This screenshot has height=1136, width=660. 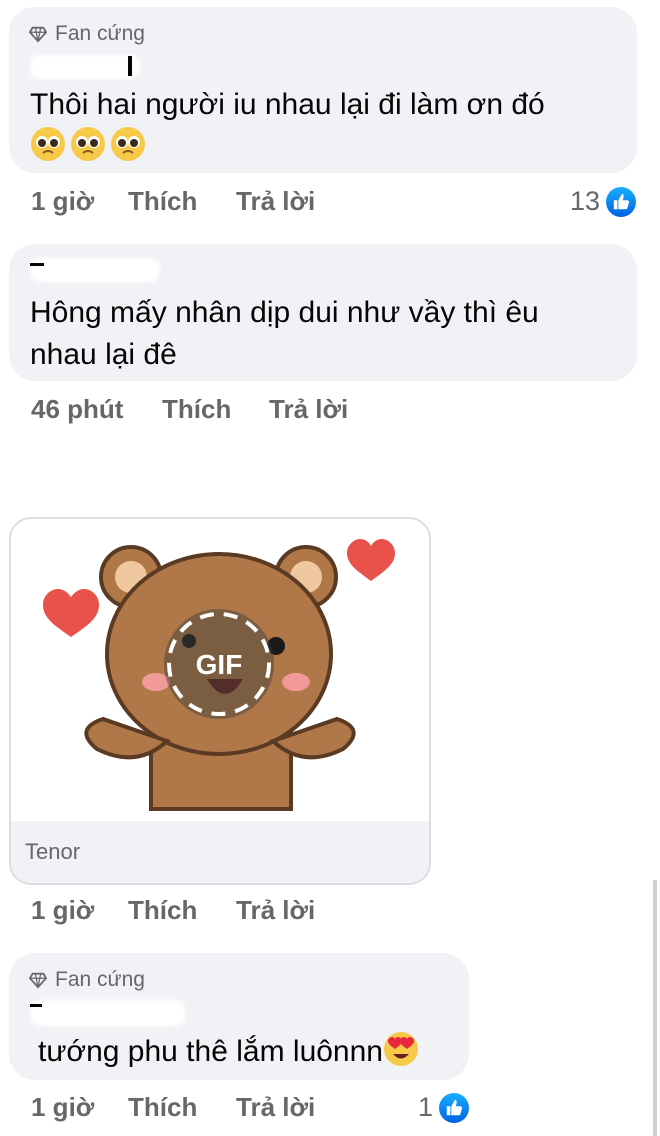 I want to click on gif-provider-bar: Tenor, so click(x=220, y=852).